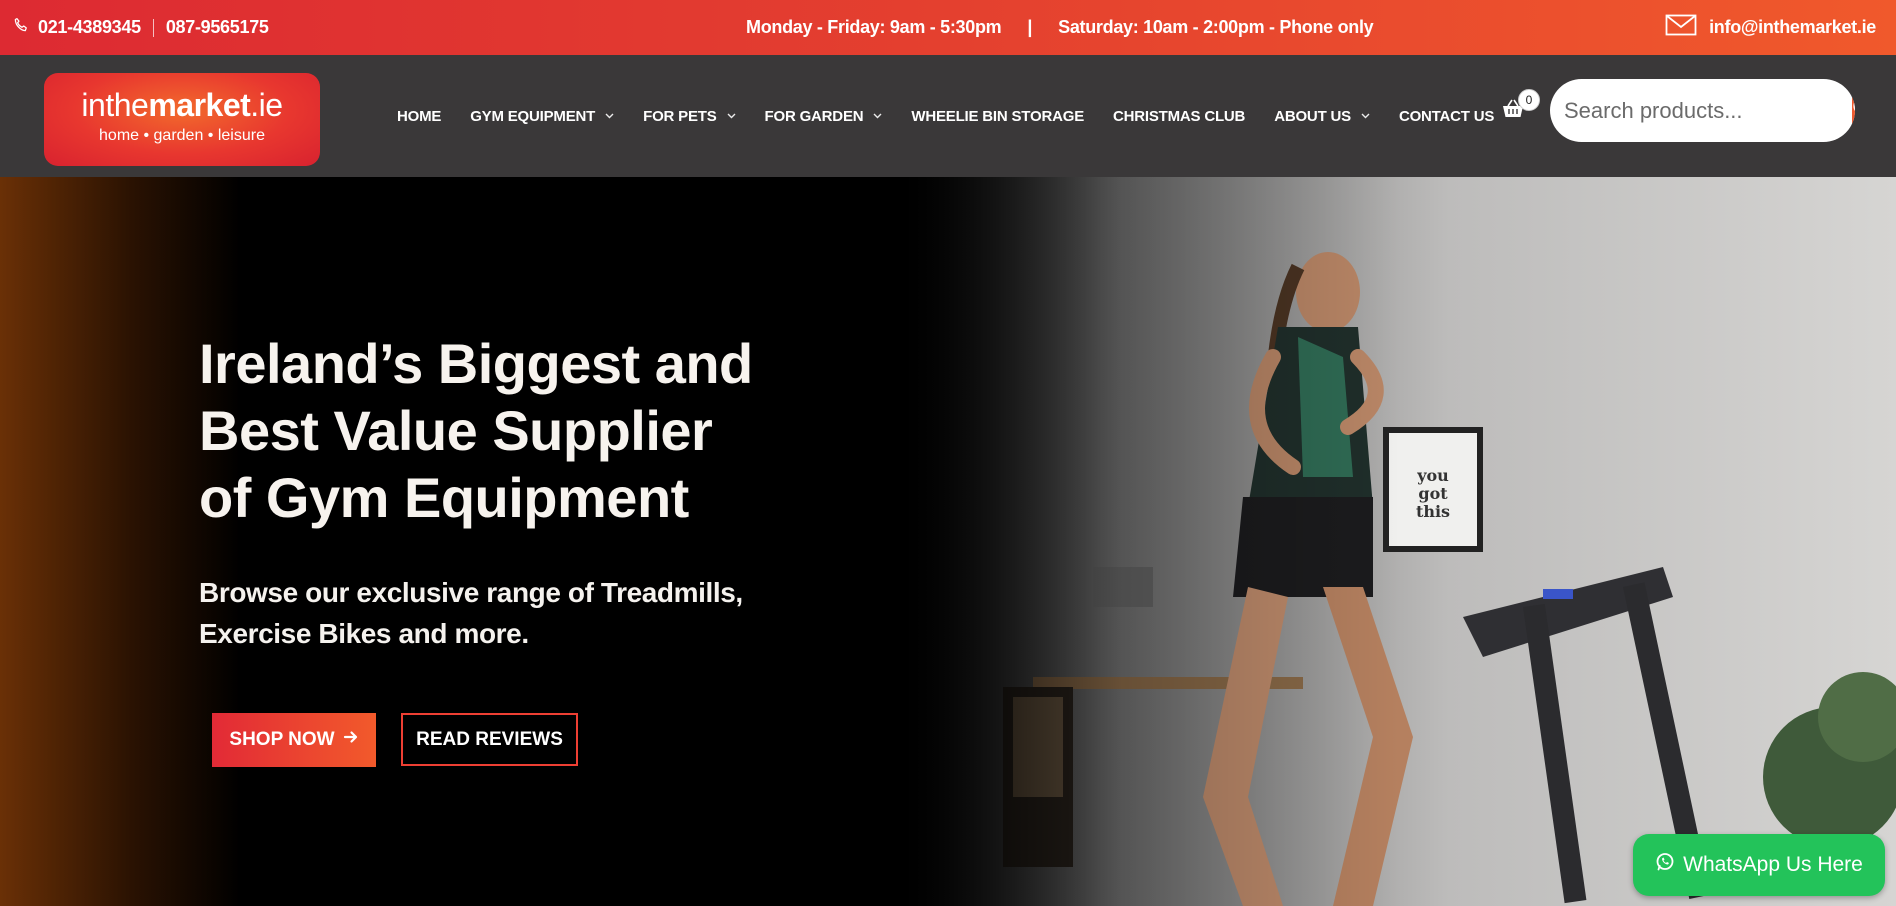 Image resolution: width=1896 pixels, height=906 pixels. Describe the element at coordinates (21, 27) in the screenshot. I see `phone-icon` at that location.